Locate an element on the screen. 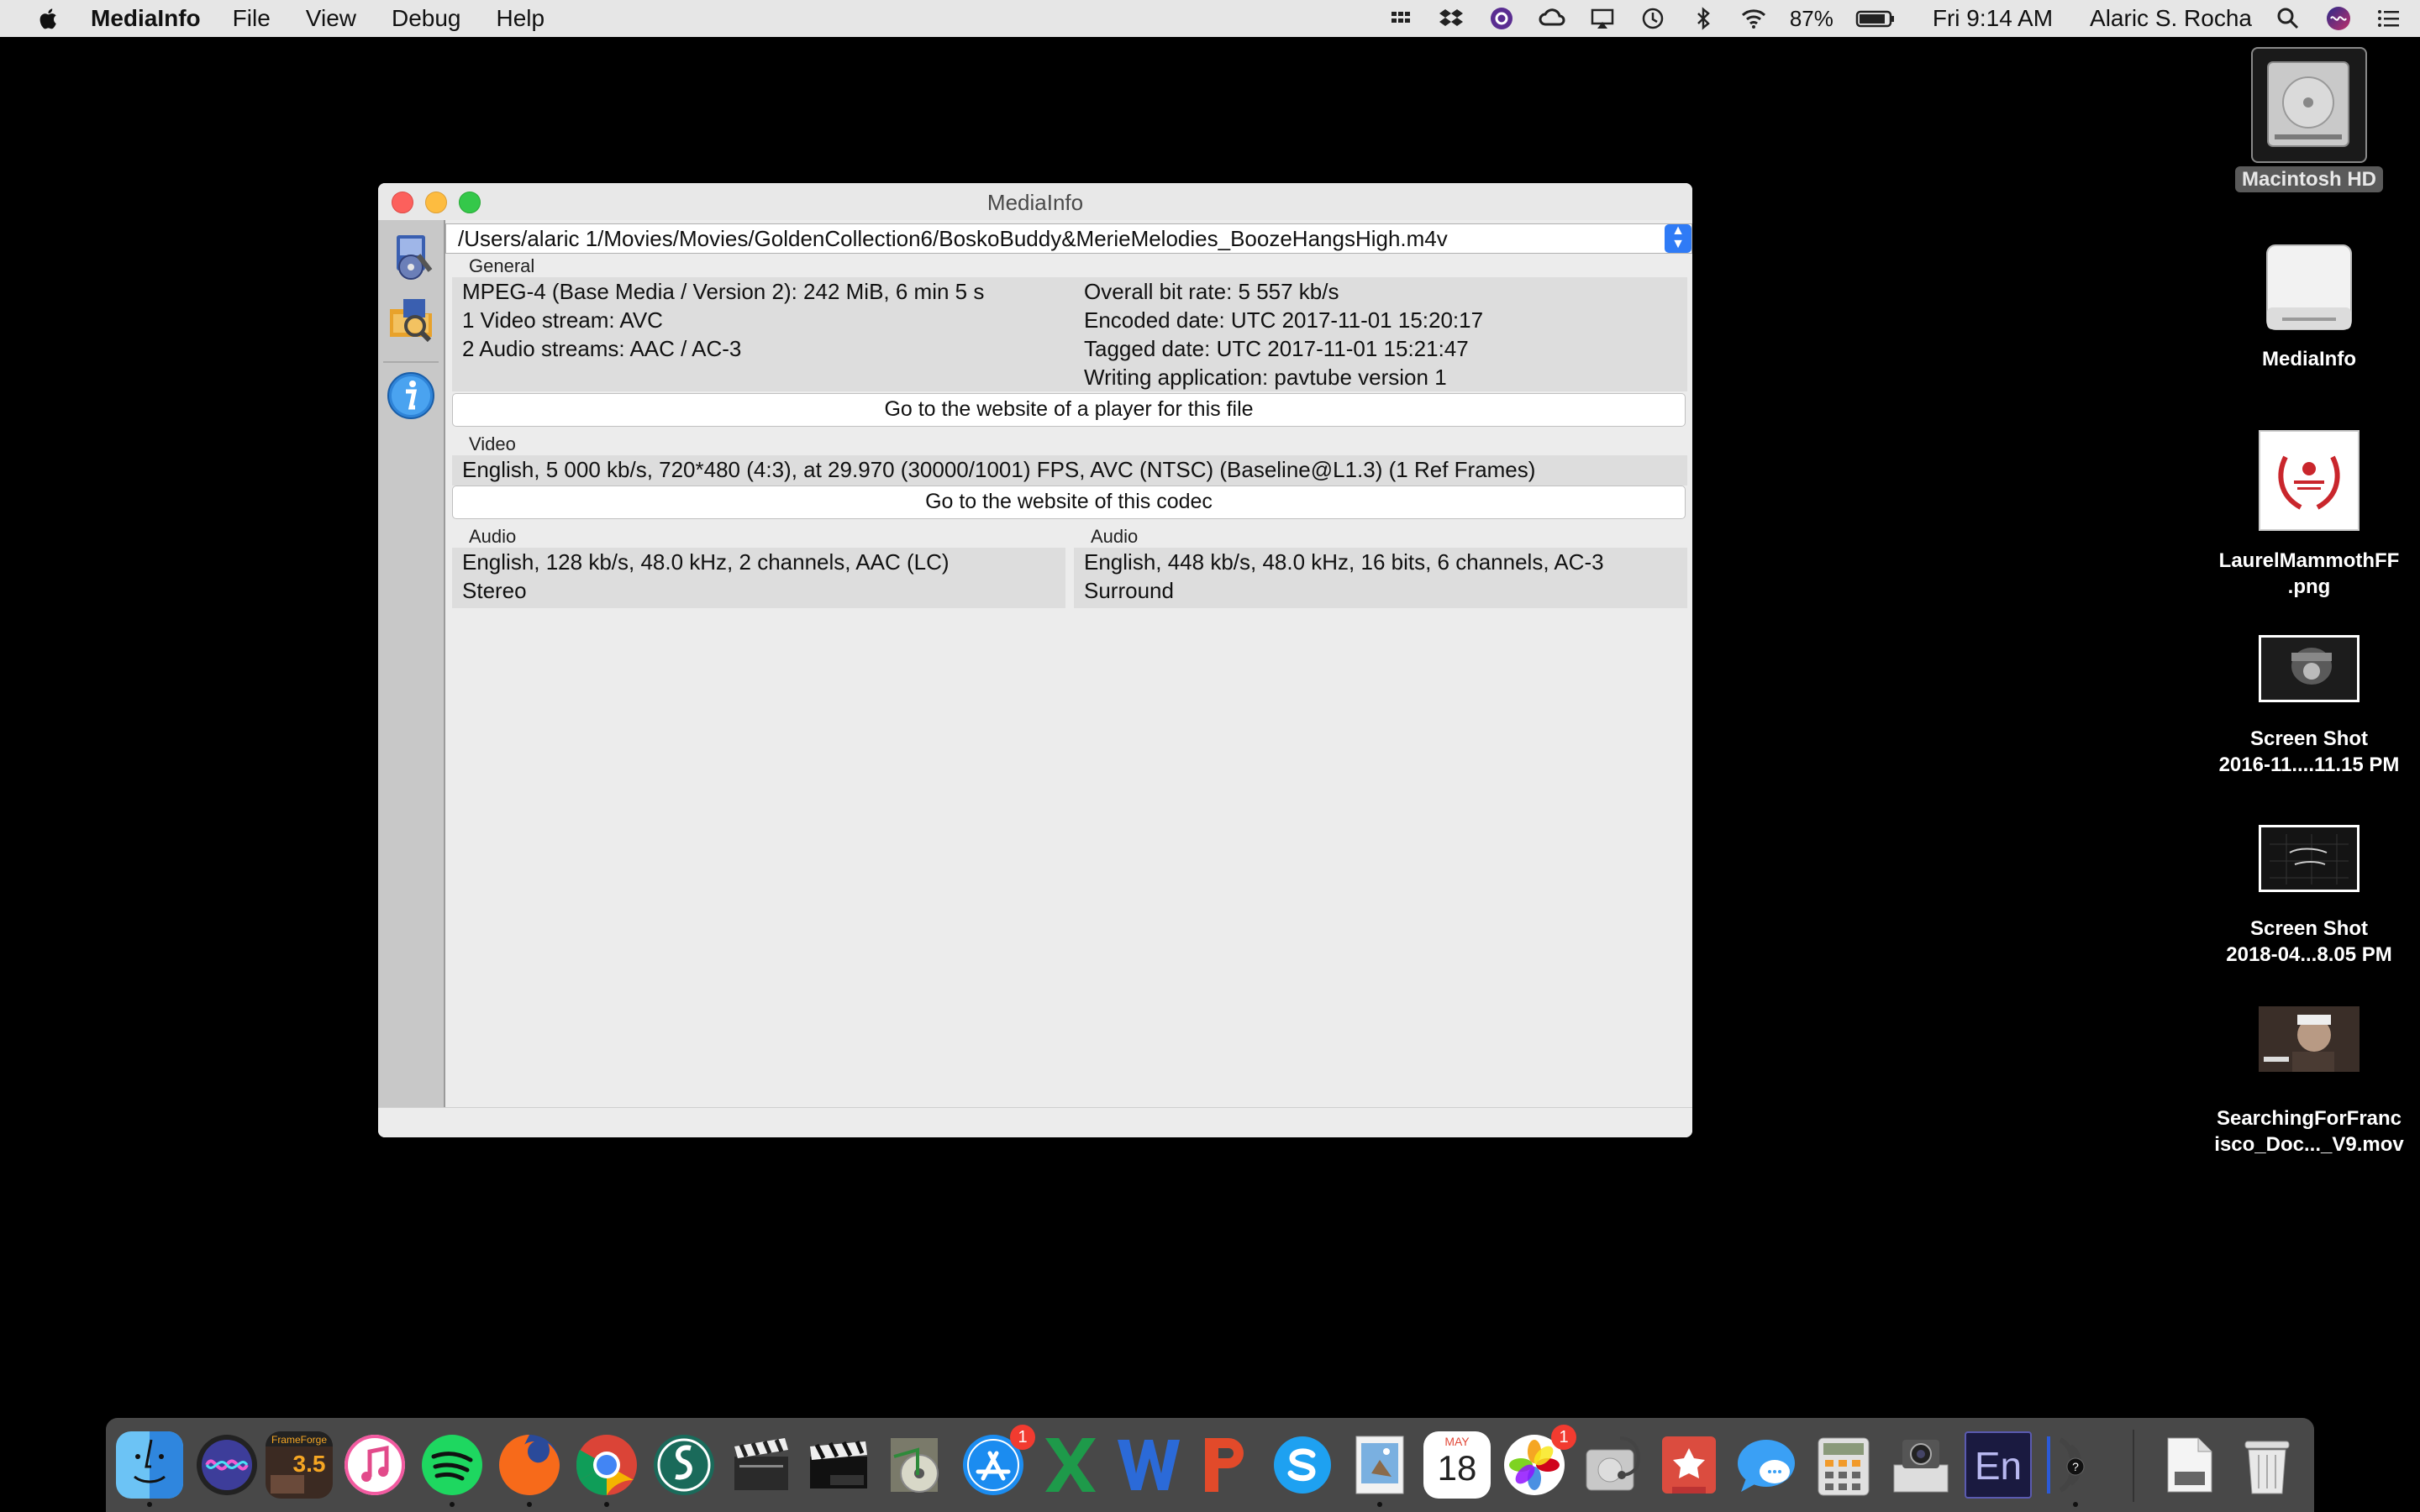 The image size is (2420, 1512). calendar-day: 18 is located at coordinates (1457, 1468).